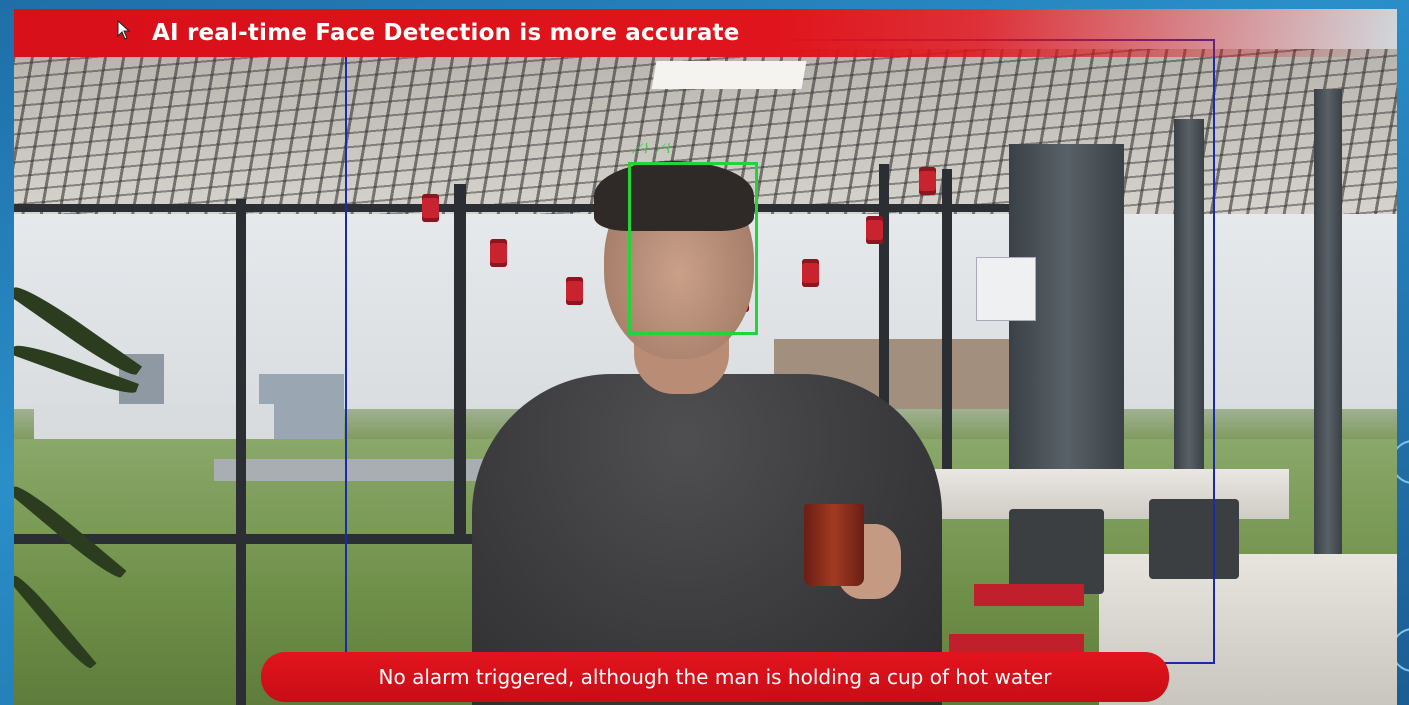 The height and width of the screenshot is (705, 1409). What do you see at coordinates (241, 452) in the screenshot?
I see `window-mullion` at bounding box center [241, 452].